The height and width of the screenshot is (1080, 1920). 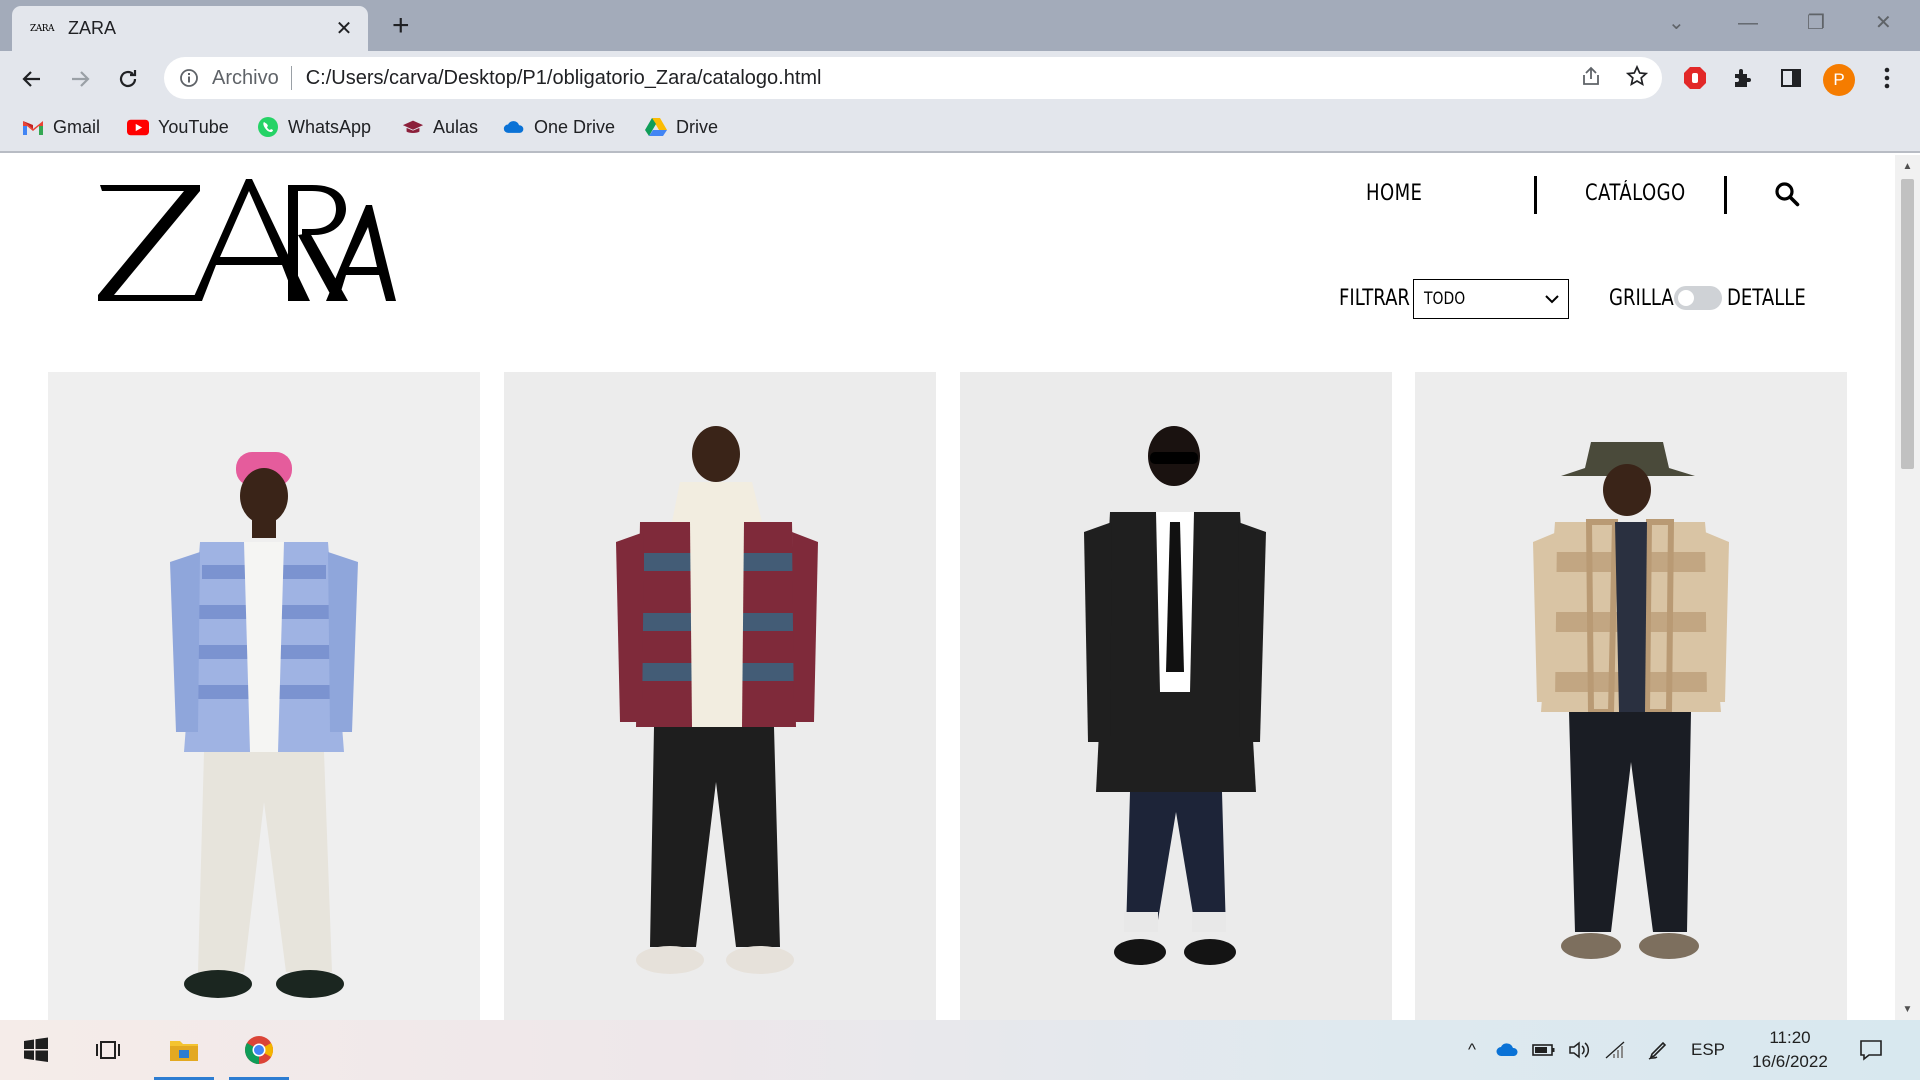 What do you see at coordinates (1374, 298) in the screenshot?
I see `filter-label: FILTRAR` at bounding box center [1374, 298].